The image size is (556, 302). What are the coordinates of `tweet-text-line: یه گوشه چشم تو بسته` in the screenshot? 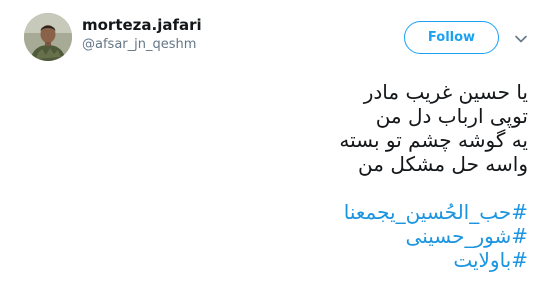 It's located at (433, 140).